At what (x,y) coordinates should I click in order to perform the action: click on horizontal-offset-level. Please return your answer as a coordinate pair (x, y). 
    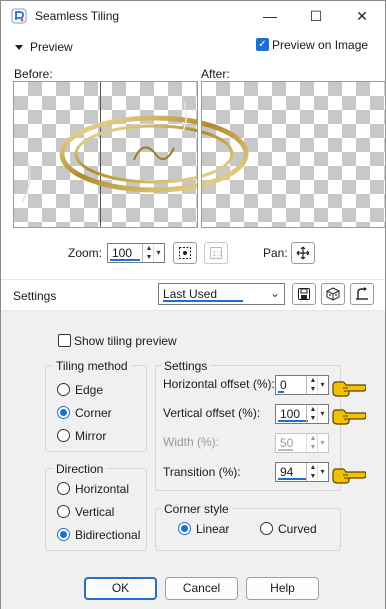
    Looking at the image, I should click on (281, 392).